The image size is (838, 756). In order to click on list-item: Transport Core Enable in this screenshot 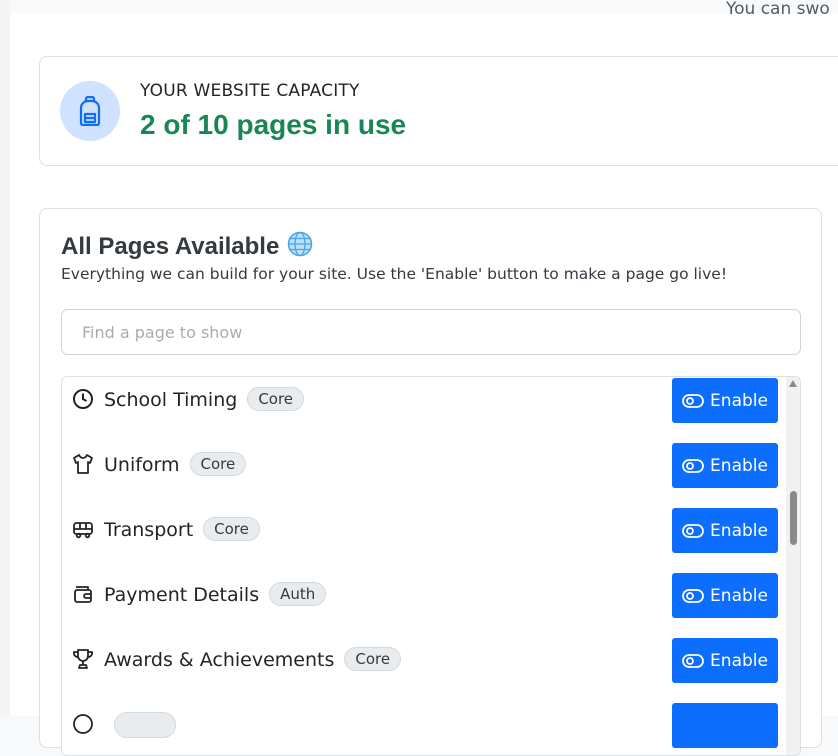, I will do `click(423, 539)`.